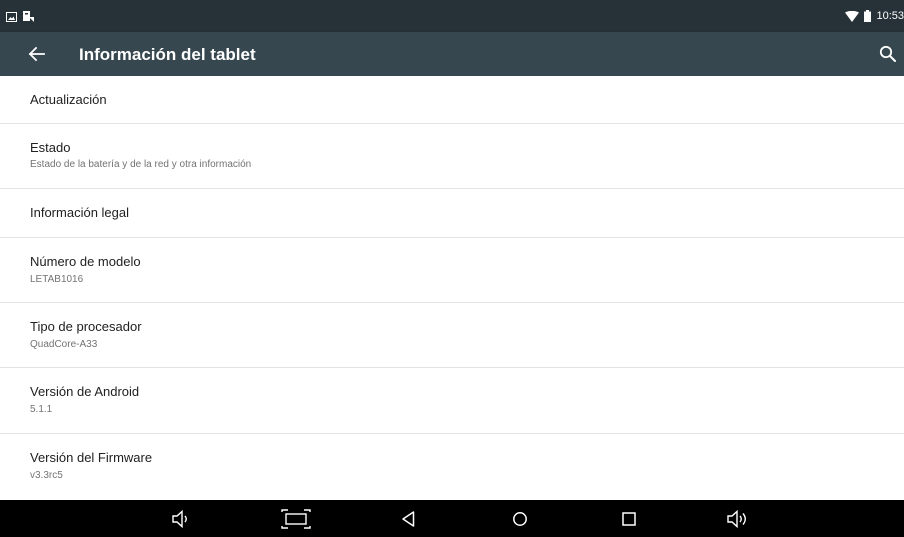 The height and width of the screenshot is (537, 904). Describe the element at coordinates (452, 16) in the screenshot. I see `status-bar: 10:53` at that location.